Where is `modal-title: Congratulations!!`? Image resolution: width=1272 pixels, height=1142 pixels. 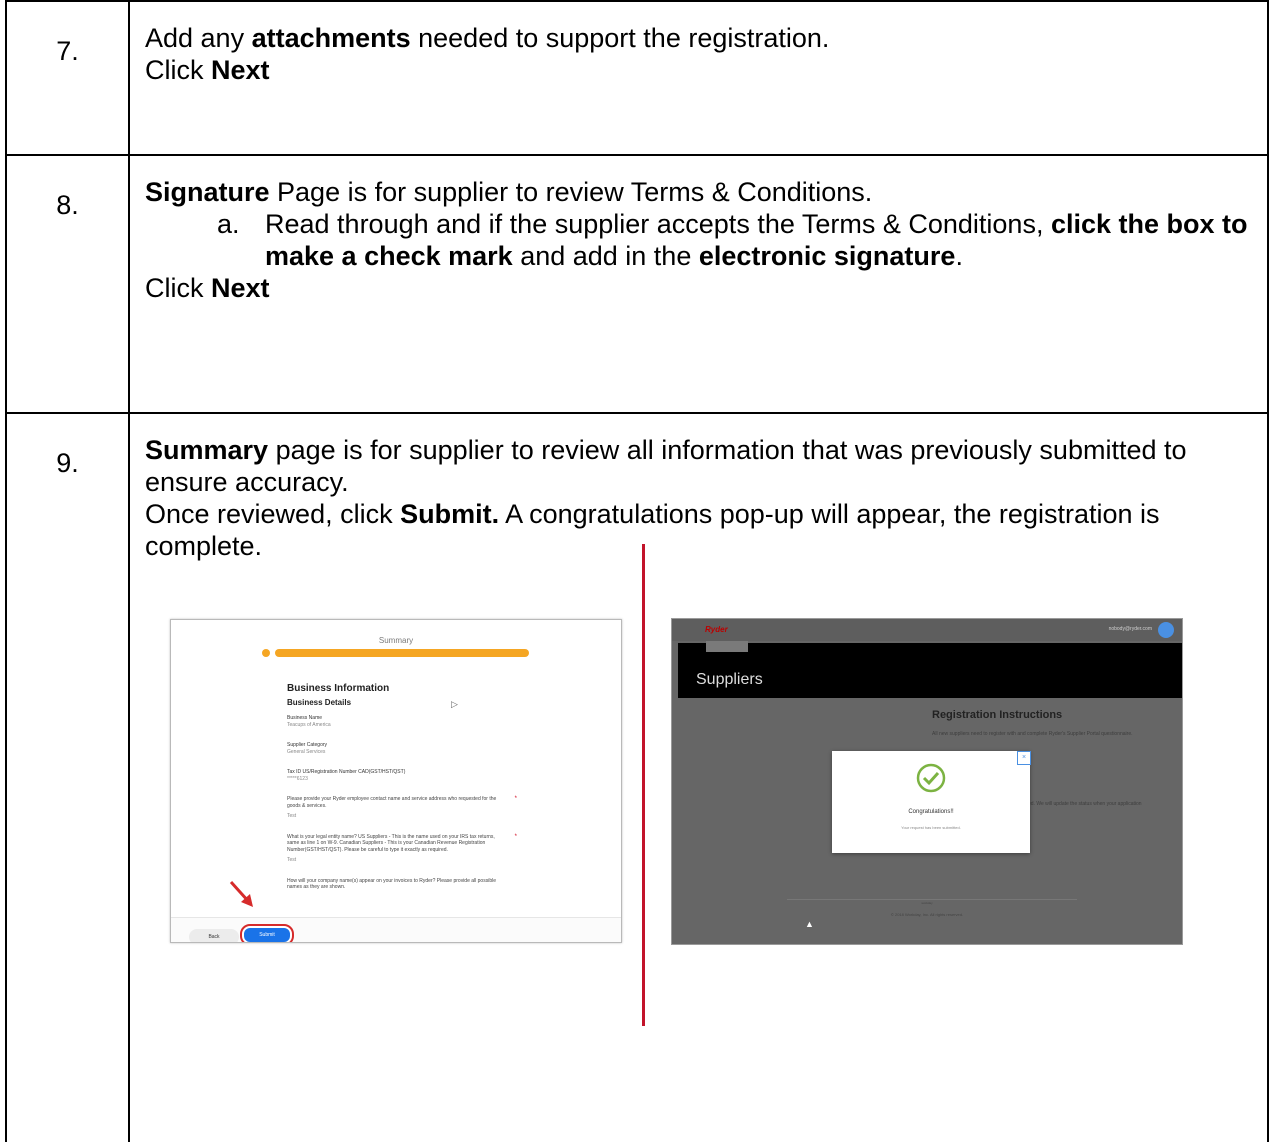
modal-title: Congratulations!! is located at coordinates (931, 812).